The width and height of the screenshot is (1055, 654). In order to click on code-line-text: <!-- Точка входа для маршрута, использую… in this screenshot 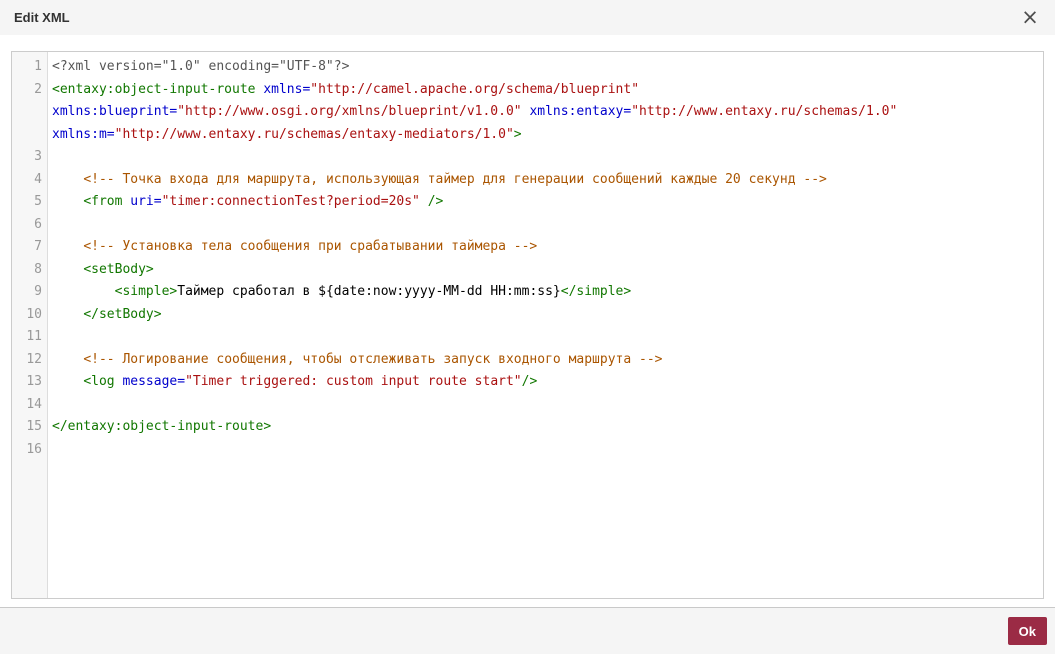, I will do `click(455, 179)`.